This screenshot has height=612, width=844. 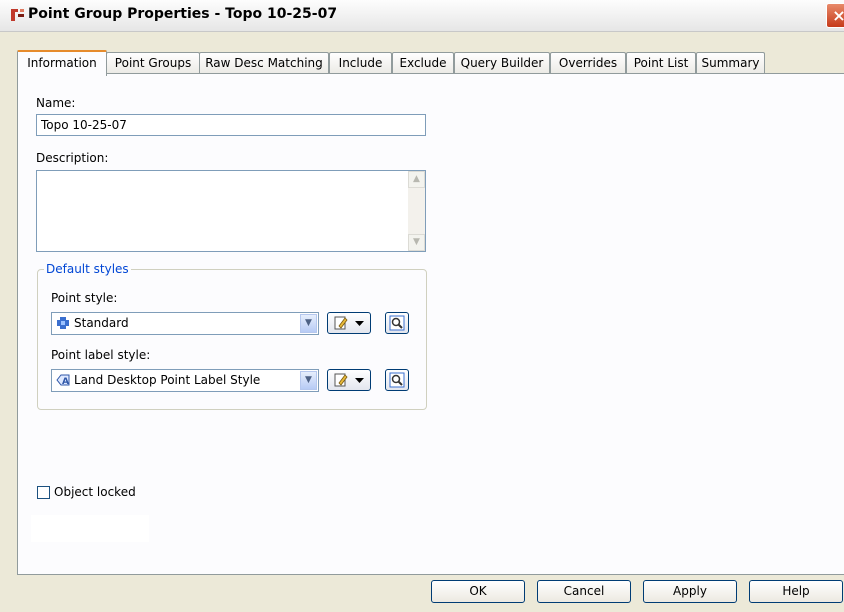 What do you see at coordinates (796, 591) in the screenshot?
I see `help-button: Help` at bounding box center [796, 591].